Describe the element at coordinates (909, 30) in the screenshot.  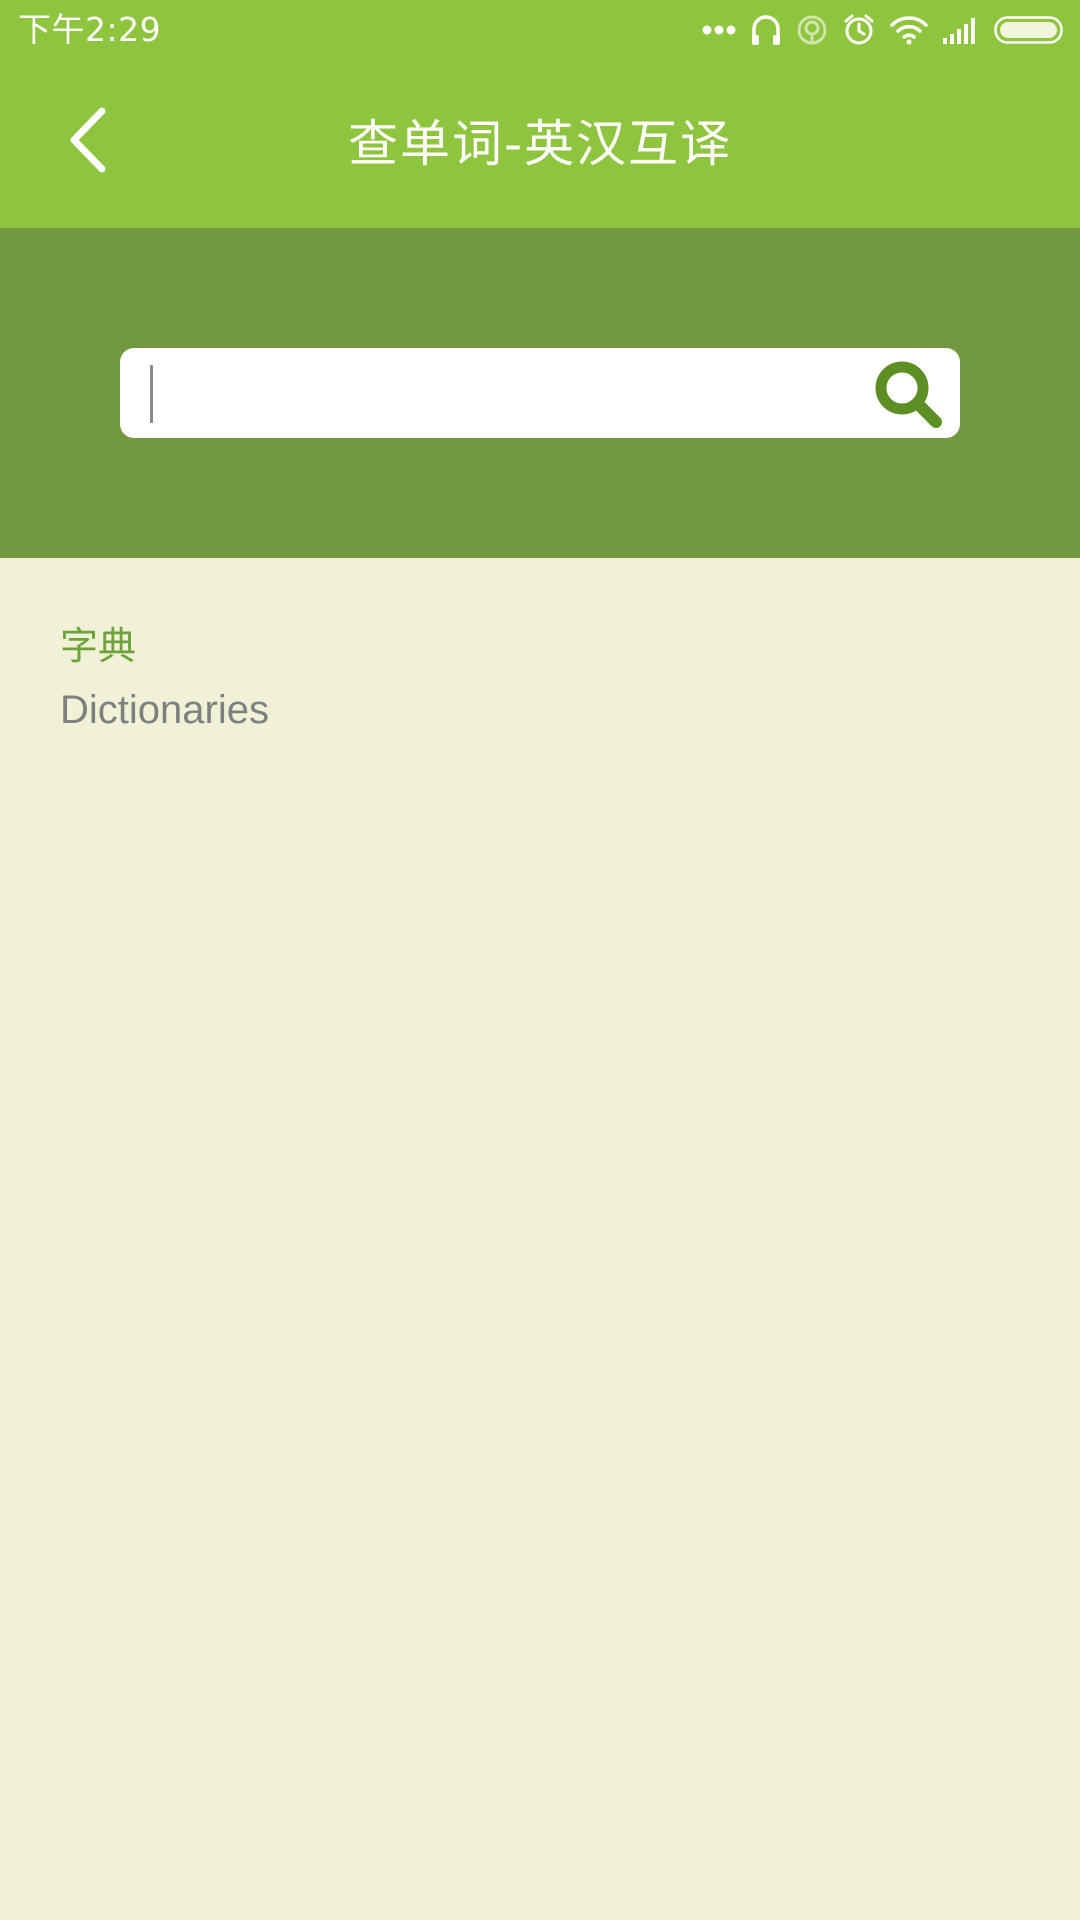
I see `wifi-icon` at that location.